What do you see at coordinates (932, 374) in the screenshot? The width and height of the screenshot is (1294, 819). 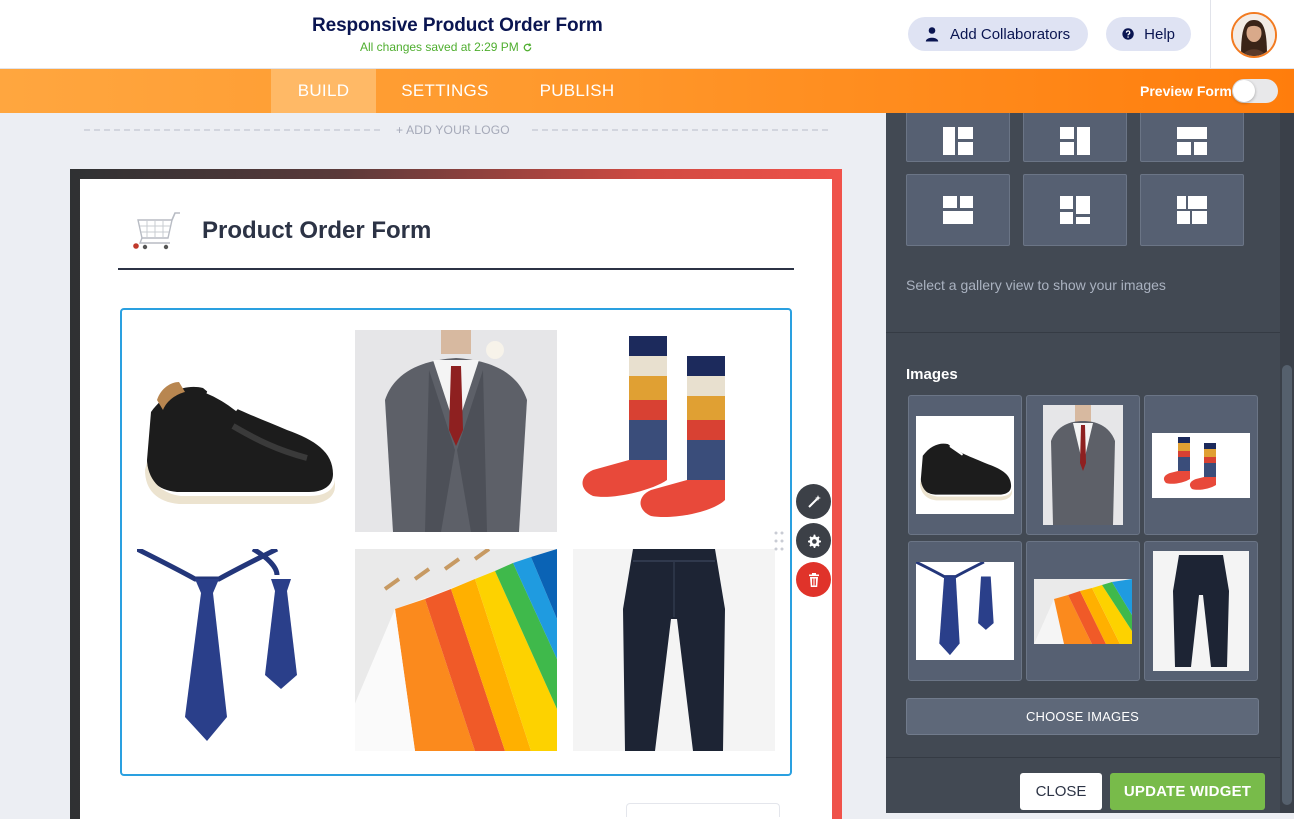 I see `images-section-label: Images` at bounding box center [932, 374].